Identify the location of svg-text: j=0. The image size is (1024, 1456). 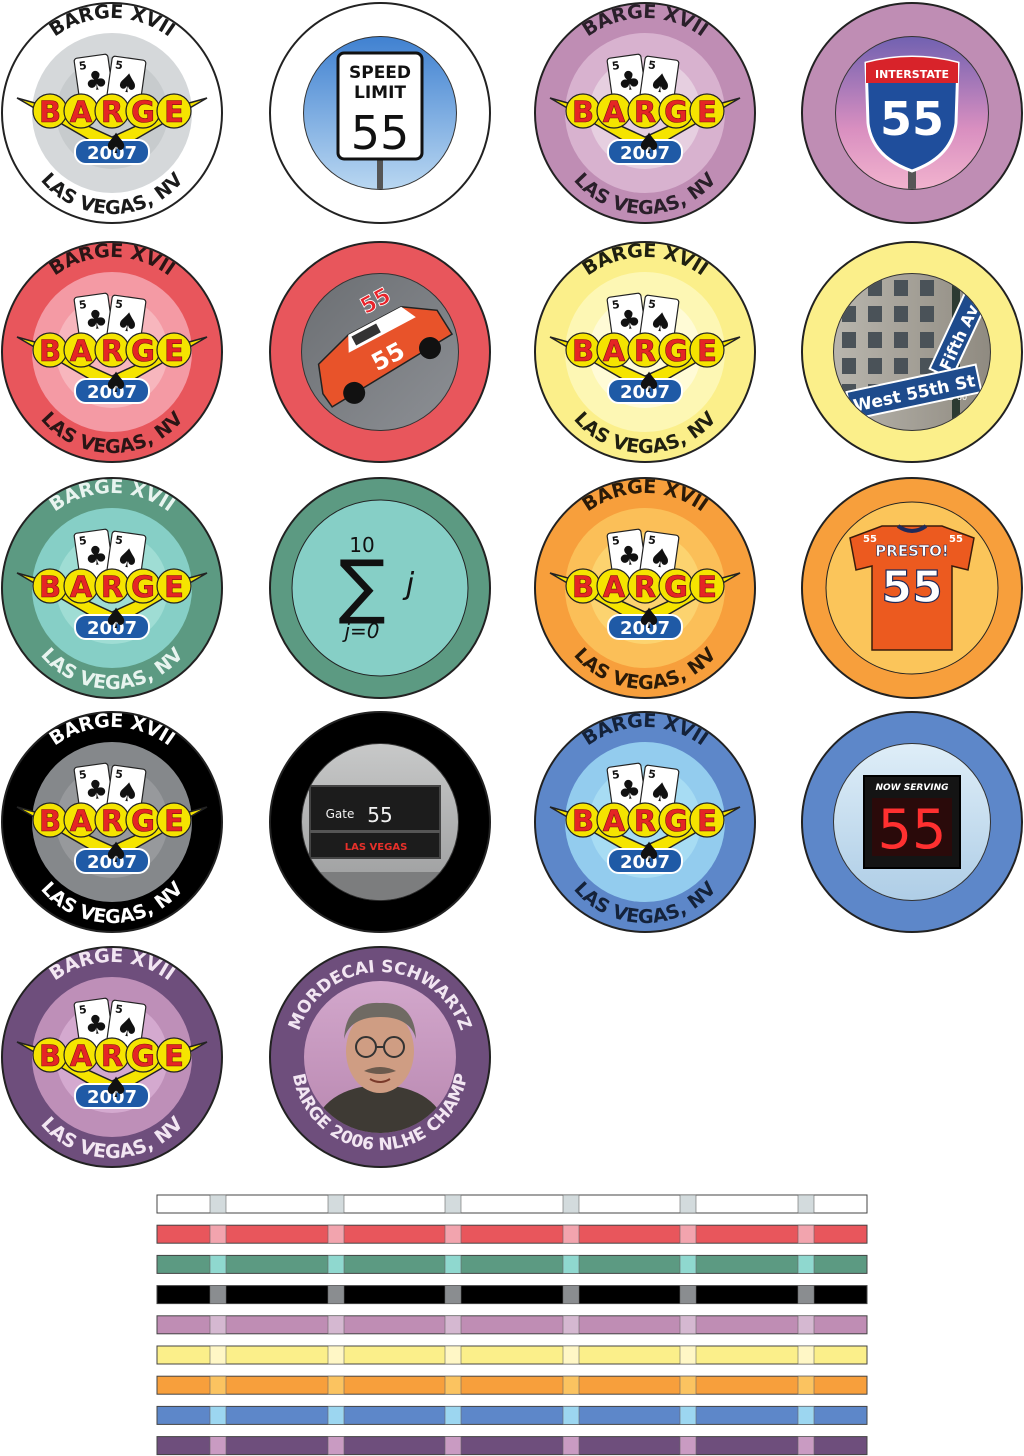
(360, 631).